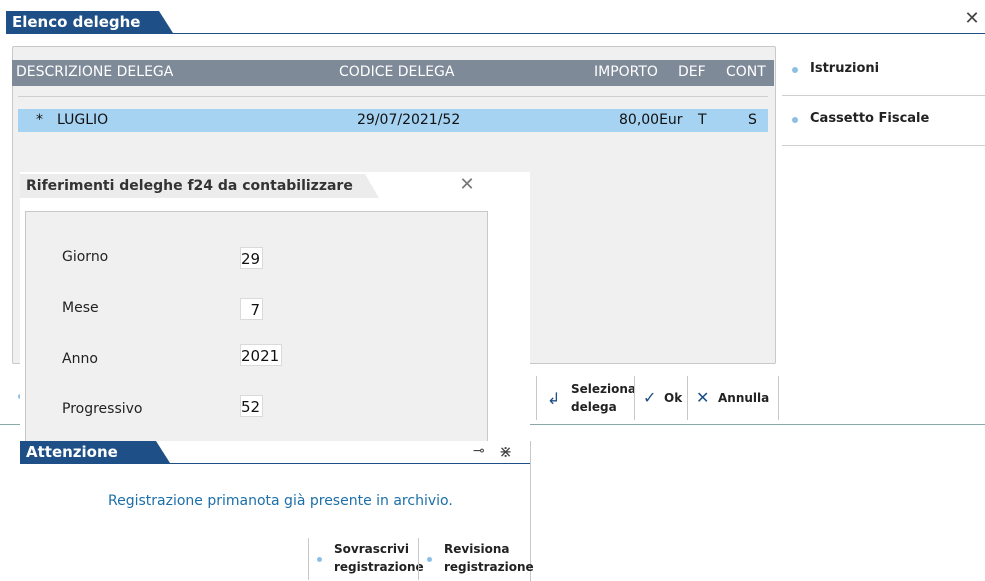 This screenshot has height=581, width=985. Describe the element at coordinates (744, 398) in the screenshot. I see `button-label: Annulla` at that location.